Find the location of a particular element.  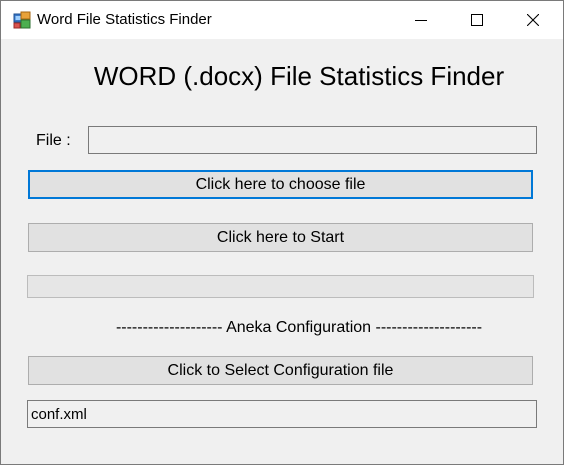

select-config-button: Click to Select Configuration file is located at coordinates (280, 370).